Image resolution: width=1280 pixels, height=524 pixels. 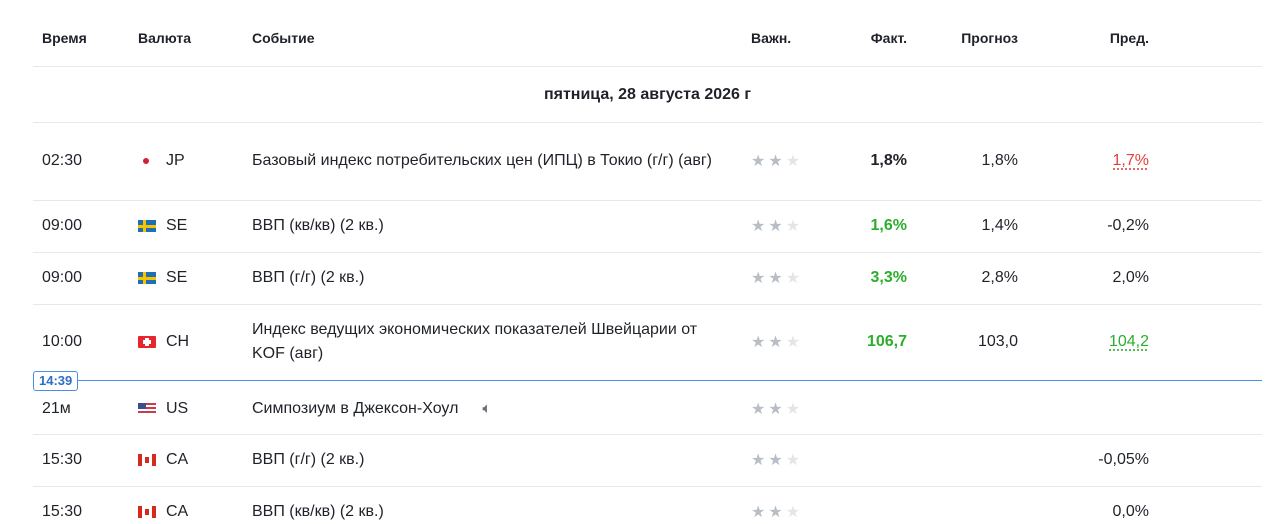 What do you see at coordinates (147, 161) in the screenshot?
I see `japan-flag-icon` at bounding box center [147, 161].